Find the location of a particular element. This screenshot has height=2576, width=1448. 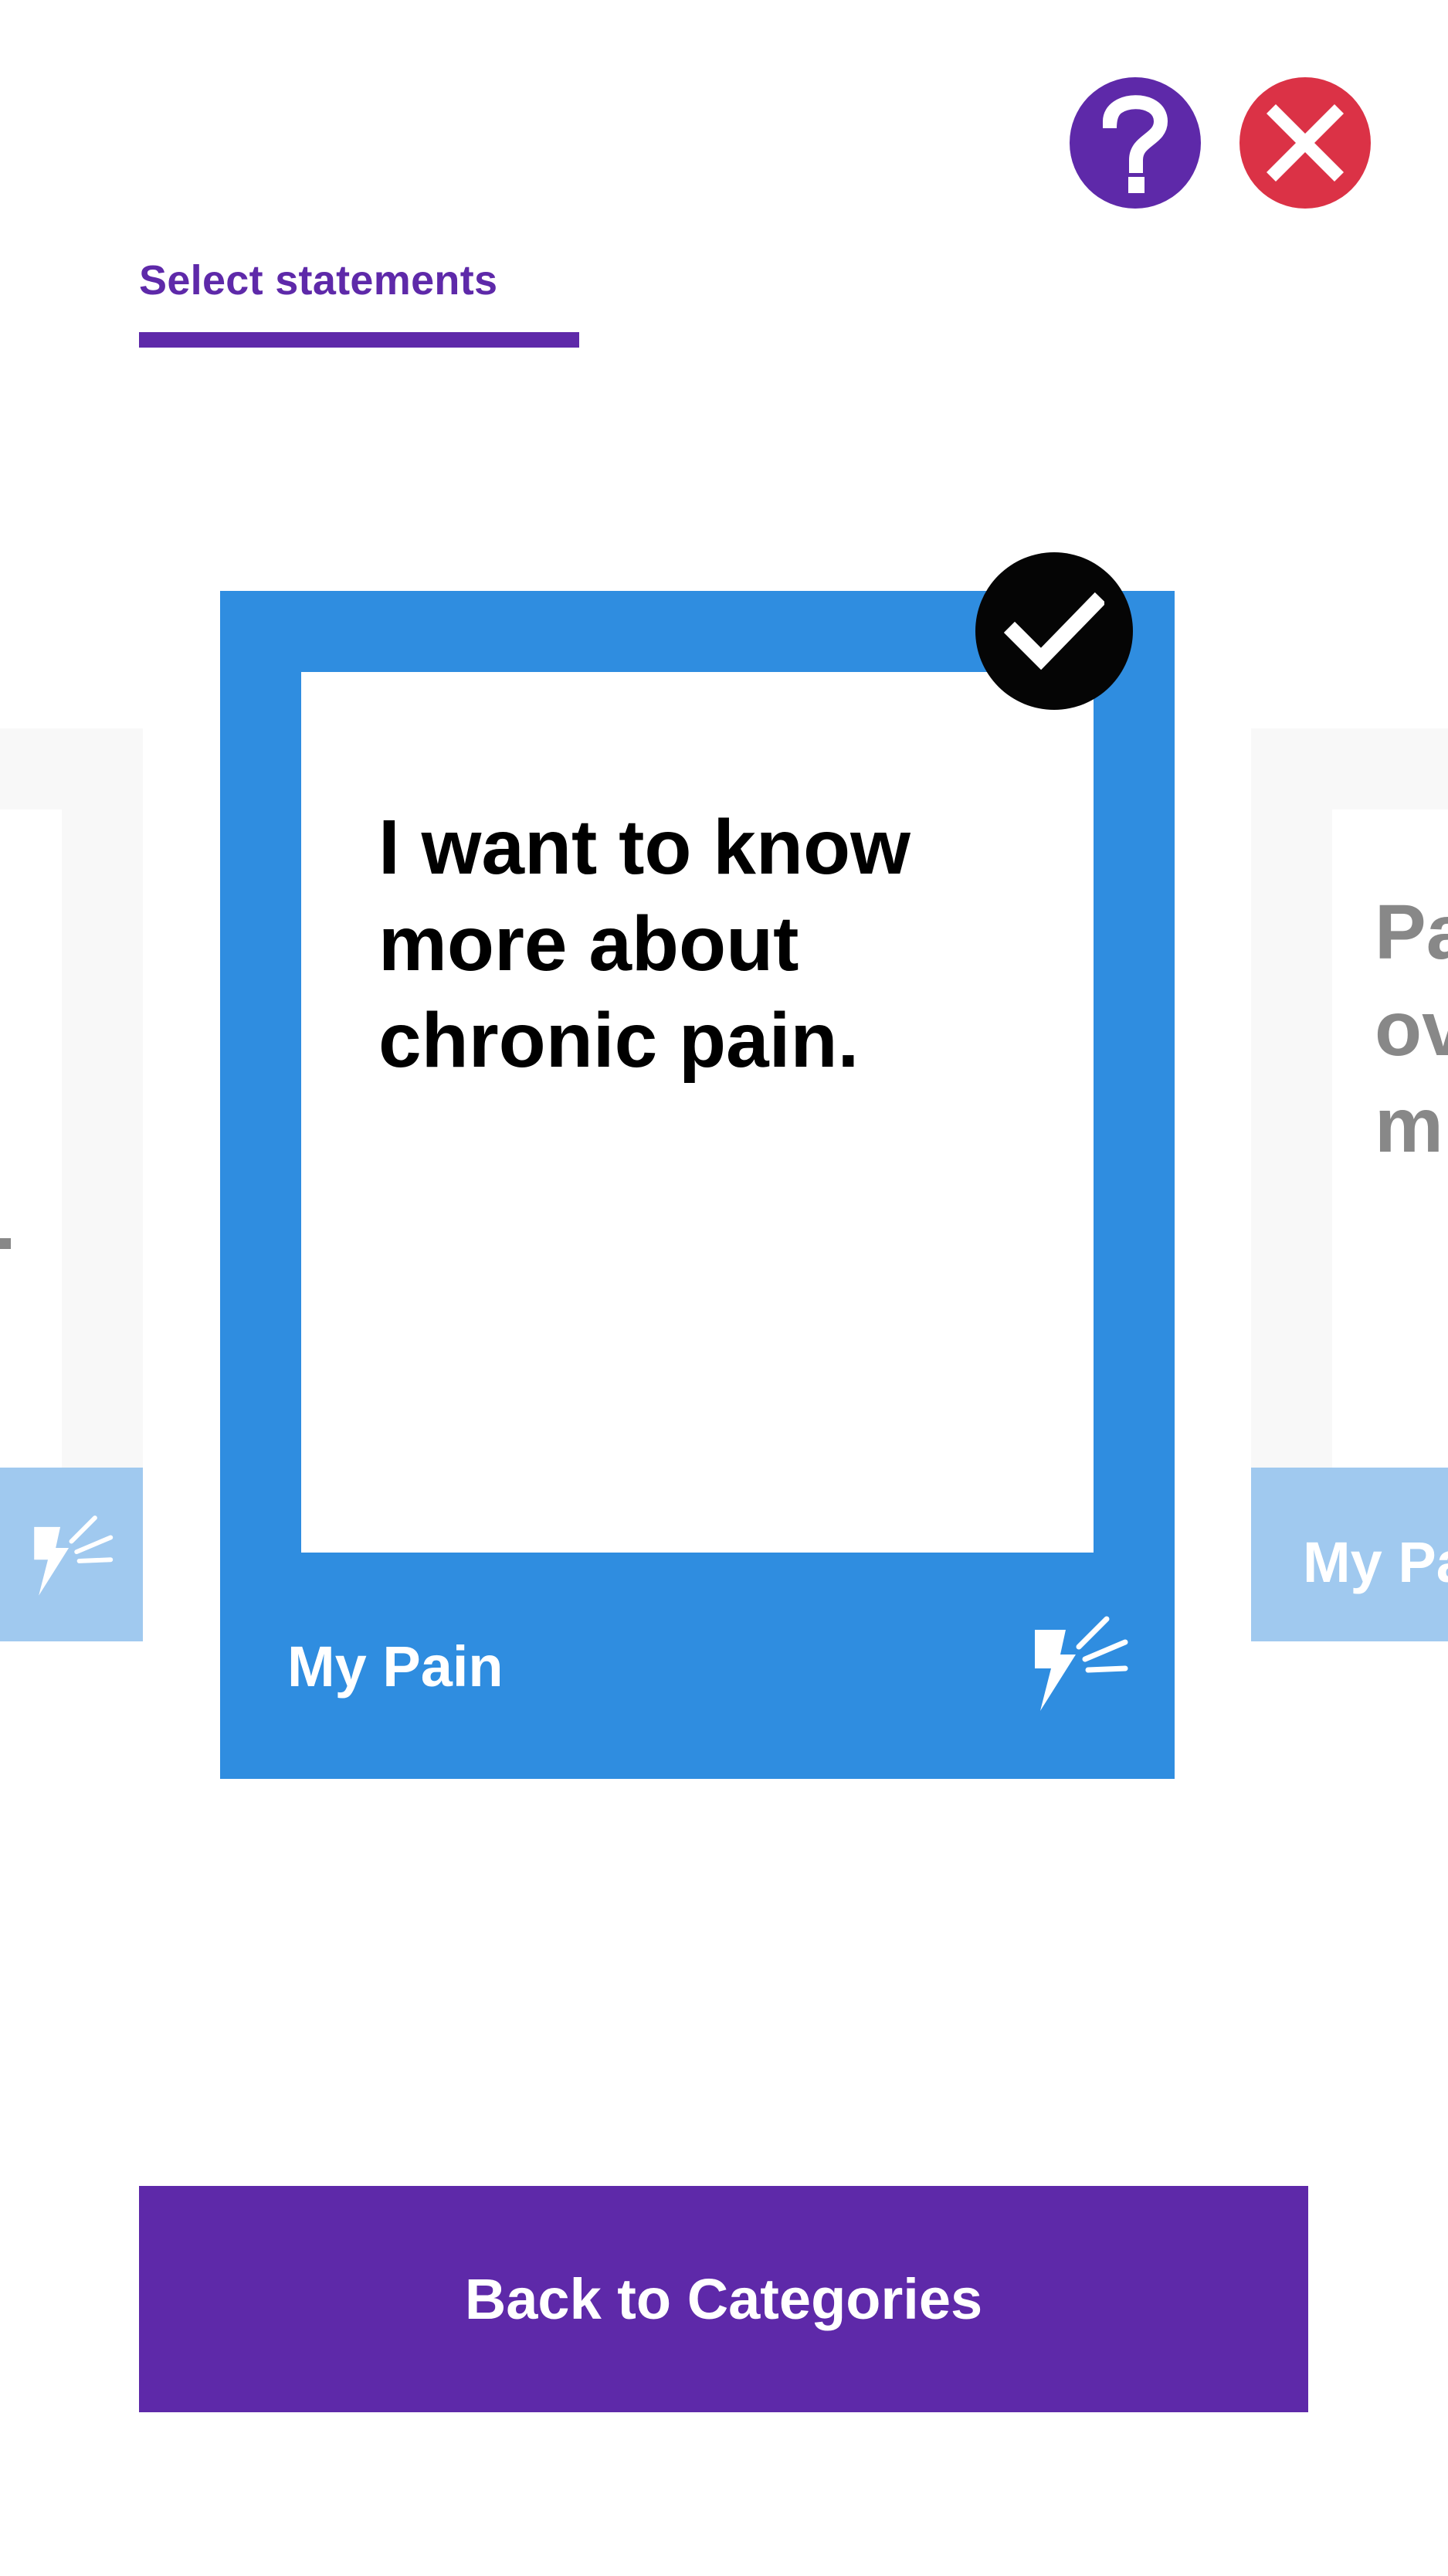

question-mark-icon is located at coordinates (1135, 144).